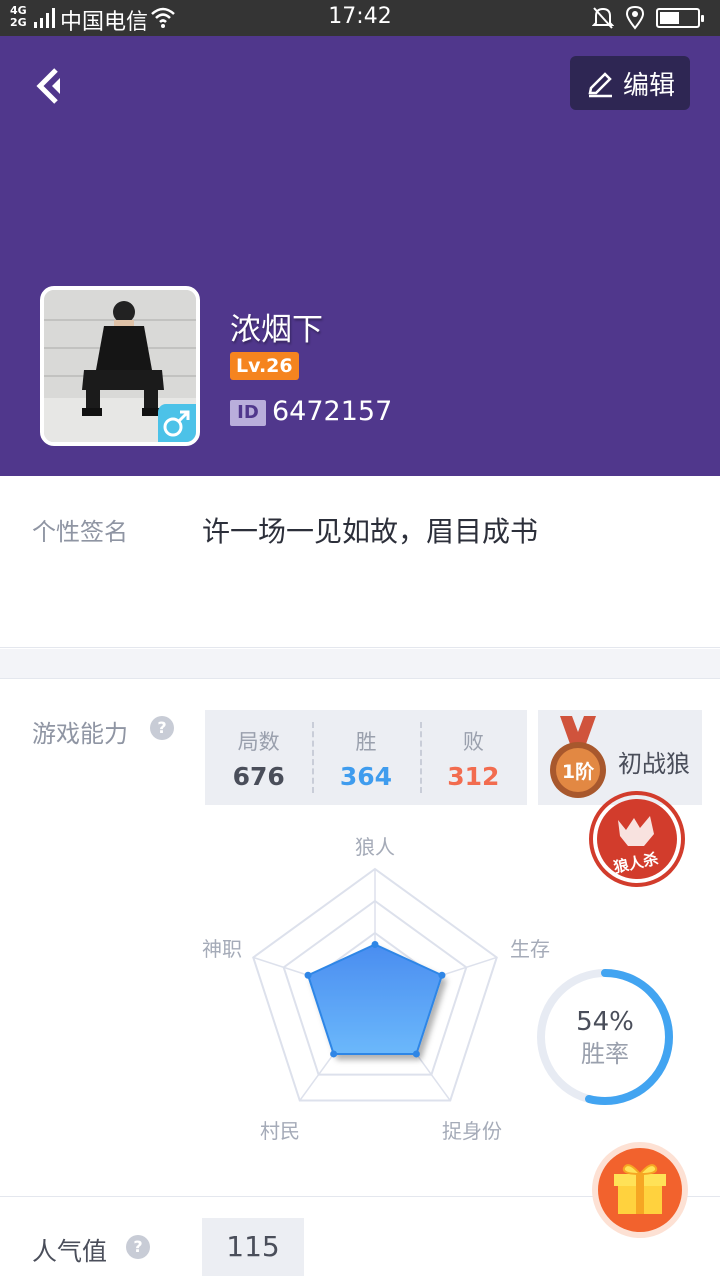  I want to click on section-divider, so click(360, 664).